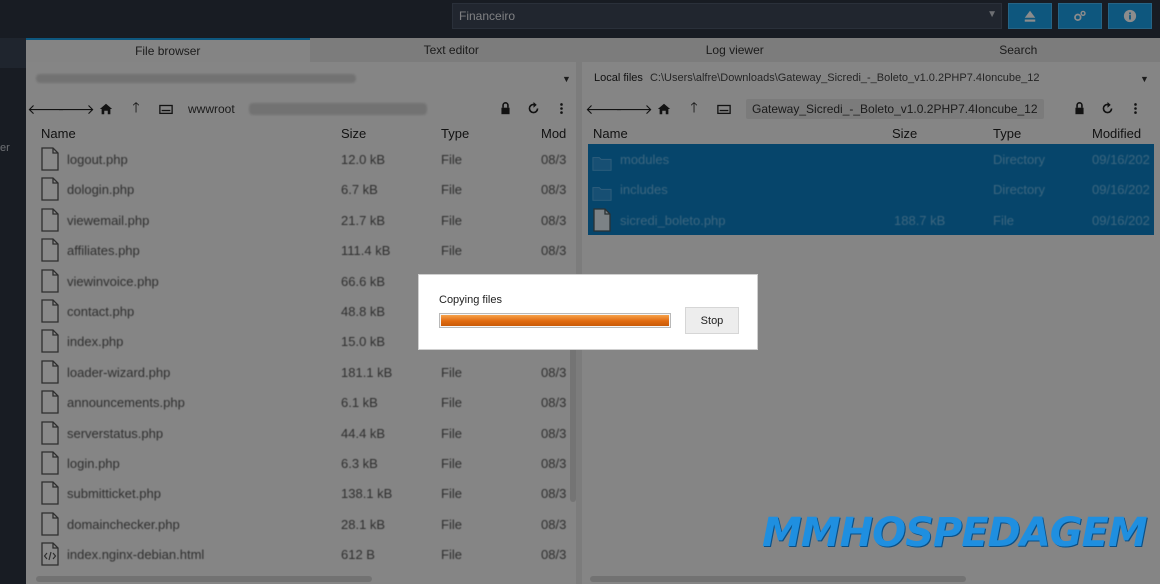  Describe the element at coordinates (470, 300) in the screenshot. I see `dialog-title: Copying files` at that location.